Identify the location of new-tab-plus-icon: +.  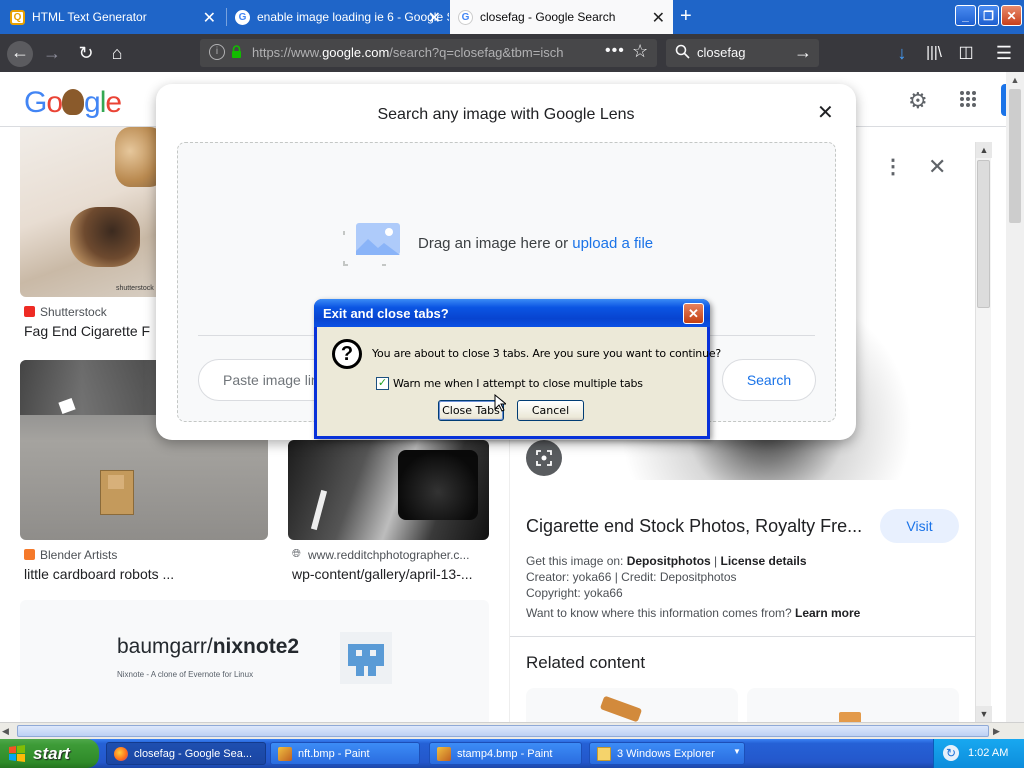
(686, 16).